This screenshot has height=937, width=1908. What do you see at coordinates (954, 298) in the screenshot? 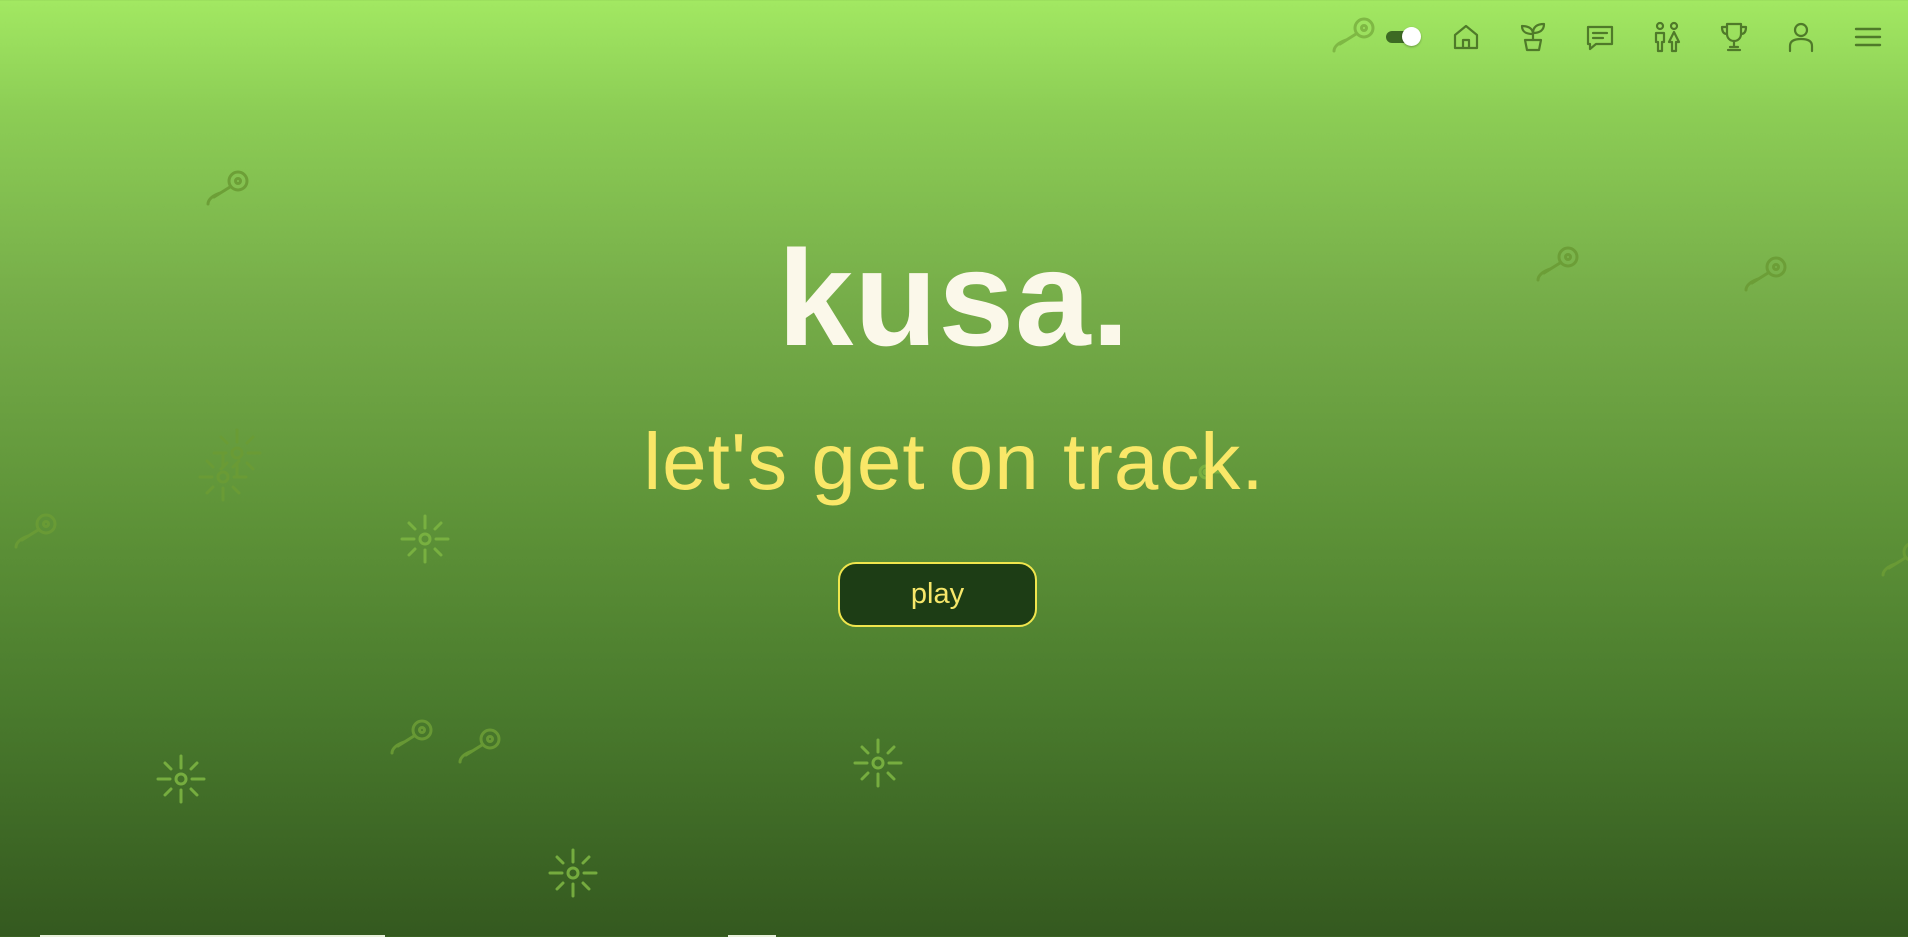
I see `brand-title: kusa.` at bounding box center [954, 298].